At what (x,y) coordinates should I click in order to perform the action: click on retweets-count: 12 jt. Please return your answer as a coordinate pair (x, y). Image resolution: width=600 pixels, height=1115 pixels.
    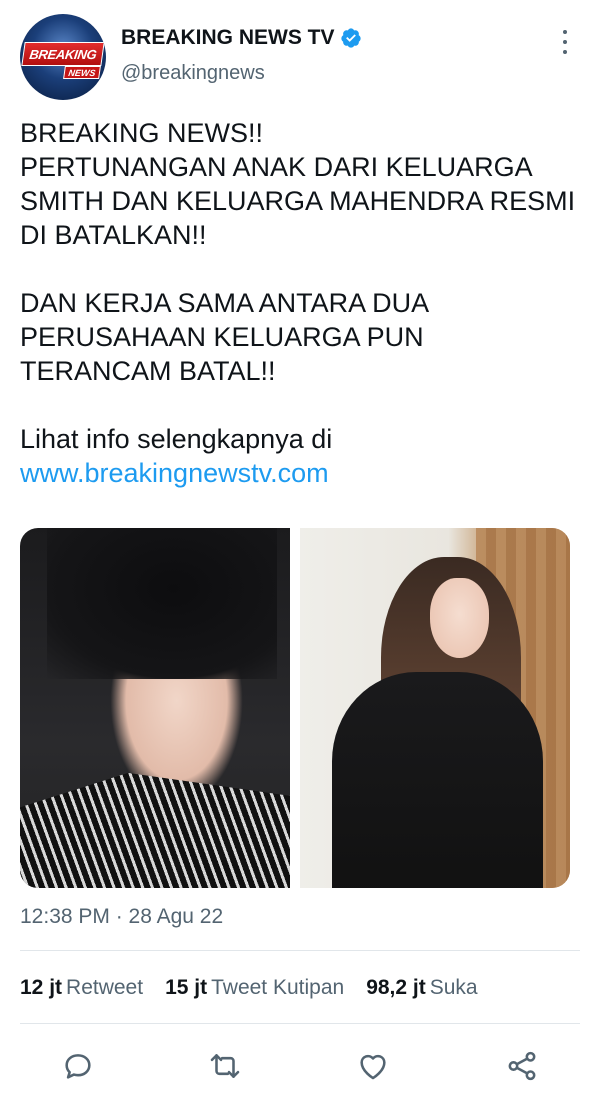
    Looking at the image, I should click on (41, 987).